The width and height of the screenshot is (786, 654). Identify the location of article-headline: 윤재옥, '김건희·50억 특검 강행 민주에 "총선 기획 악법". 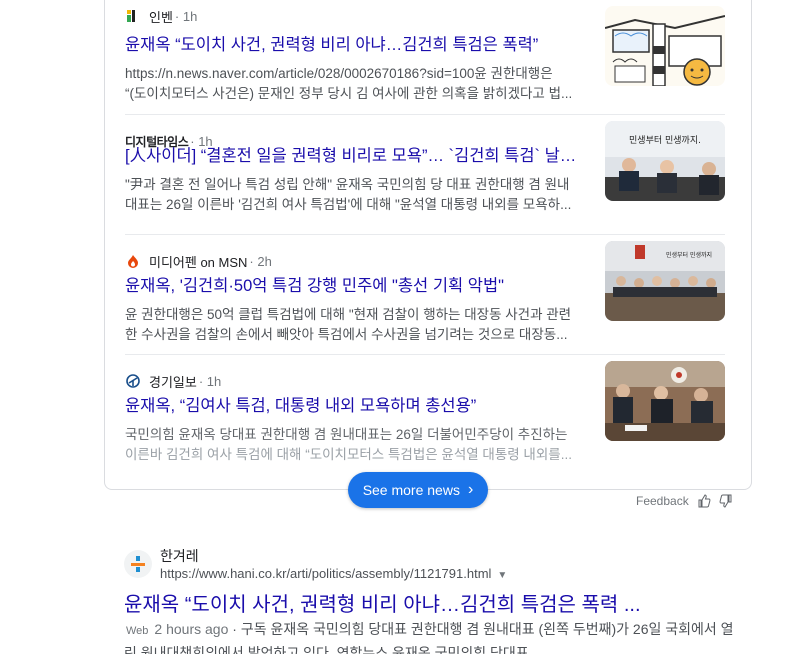
(357, 286).